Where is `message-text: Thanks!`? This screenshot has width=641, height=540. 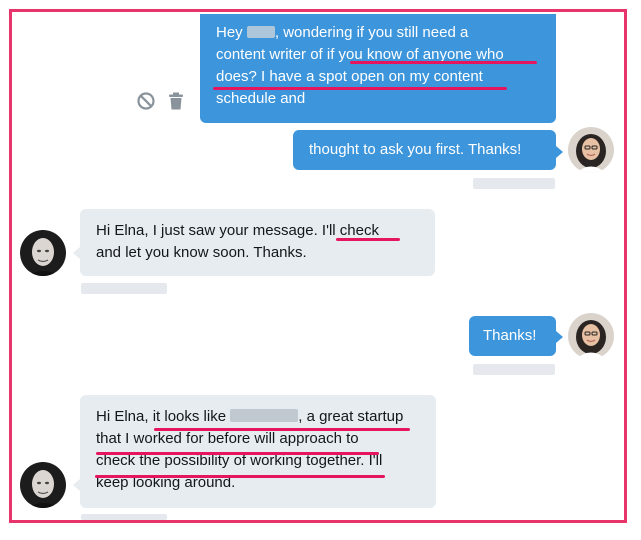 message-text: Thanks! is located at coordinates (510, 335).